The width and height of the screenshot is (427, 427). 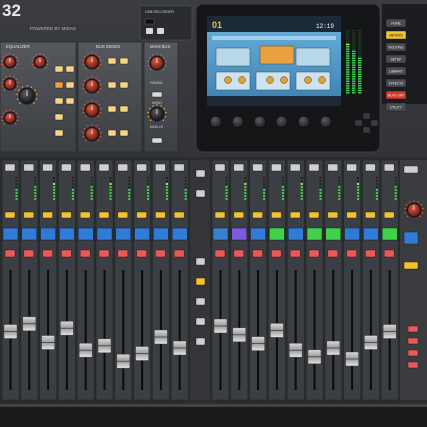 I want to click on view-button-home: HOME, so click(x=396, y=23).